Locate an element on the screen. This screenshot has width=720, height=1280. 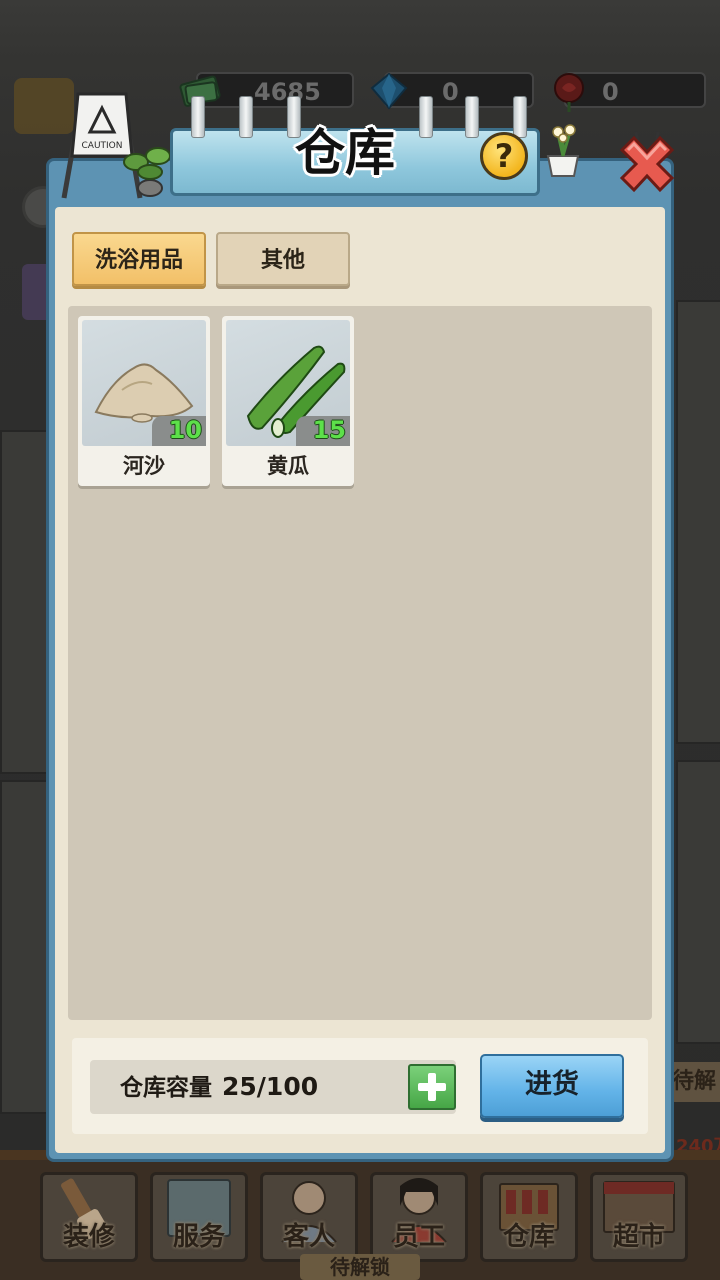
nav-tab-service: 服务 is located at coordinates (199, 1217).